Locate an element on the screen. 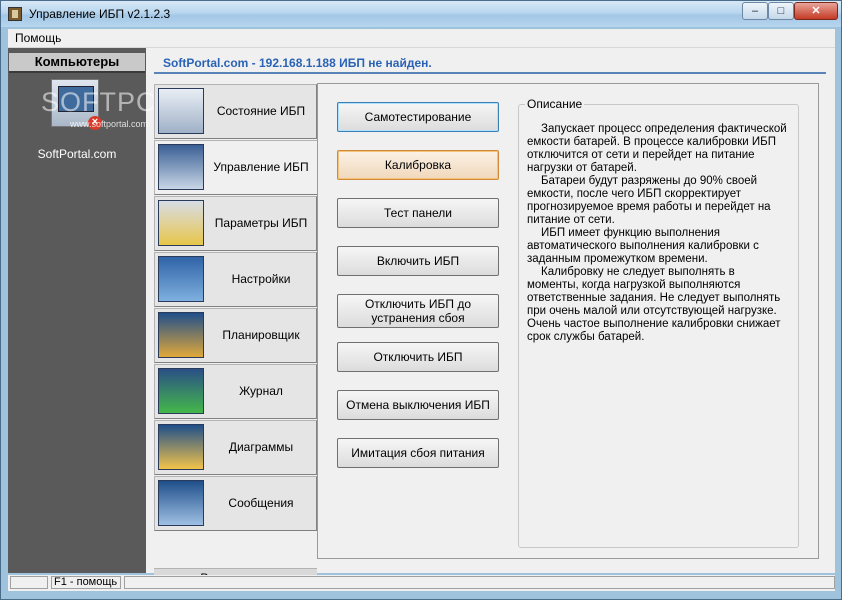 This screenshot has width=842, height=600. calibration-button: Калибровка is located at coordinates (418, 165).